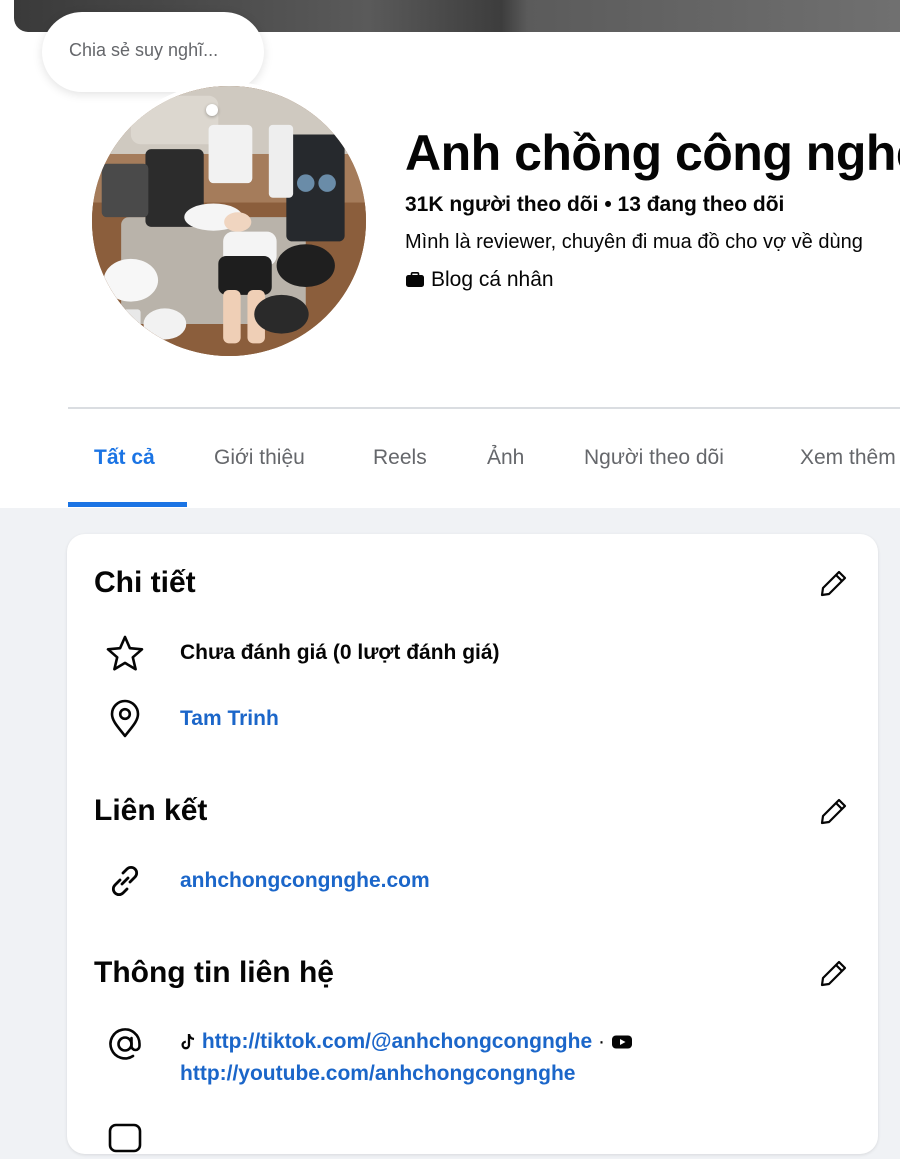 This screenshot has height=1159, width=900. I want to click on tab-followers: Người theo dõi, so click(654, 458).